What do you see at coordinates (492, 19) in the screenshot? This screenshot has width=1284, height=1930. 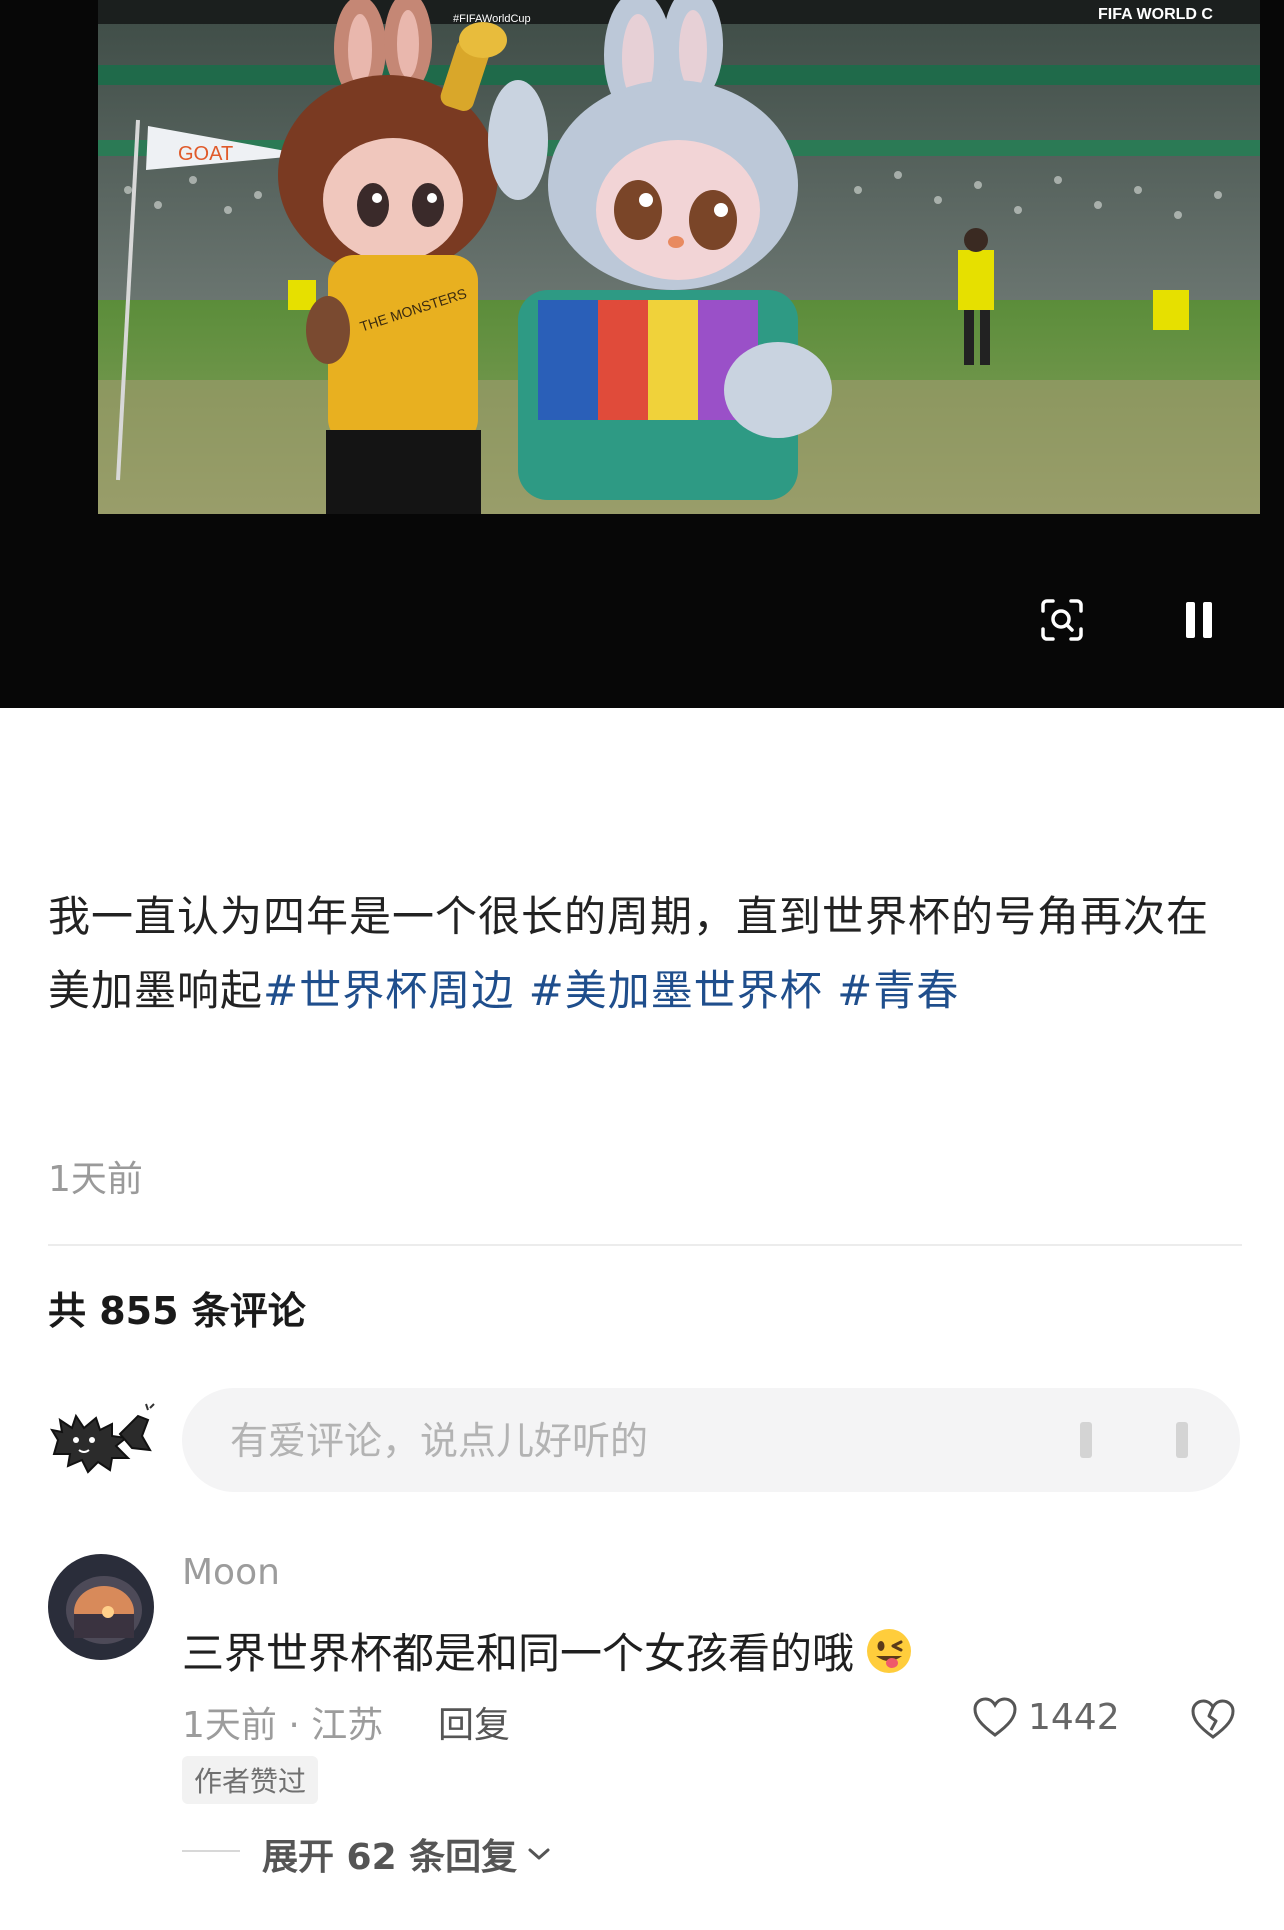 I see `hashtag-overlay: #FIFAWorldCup` at bounding box center [492, 19].